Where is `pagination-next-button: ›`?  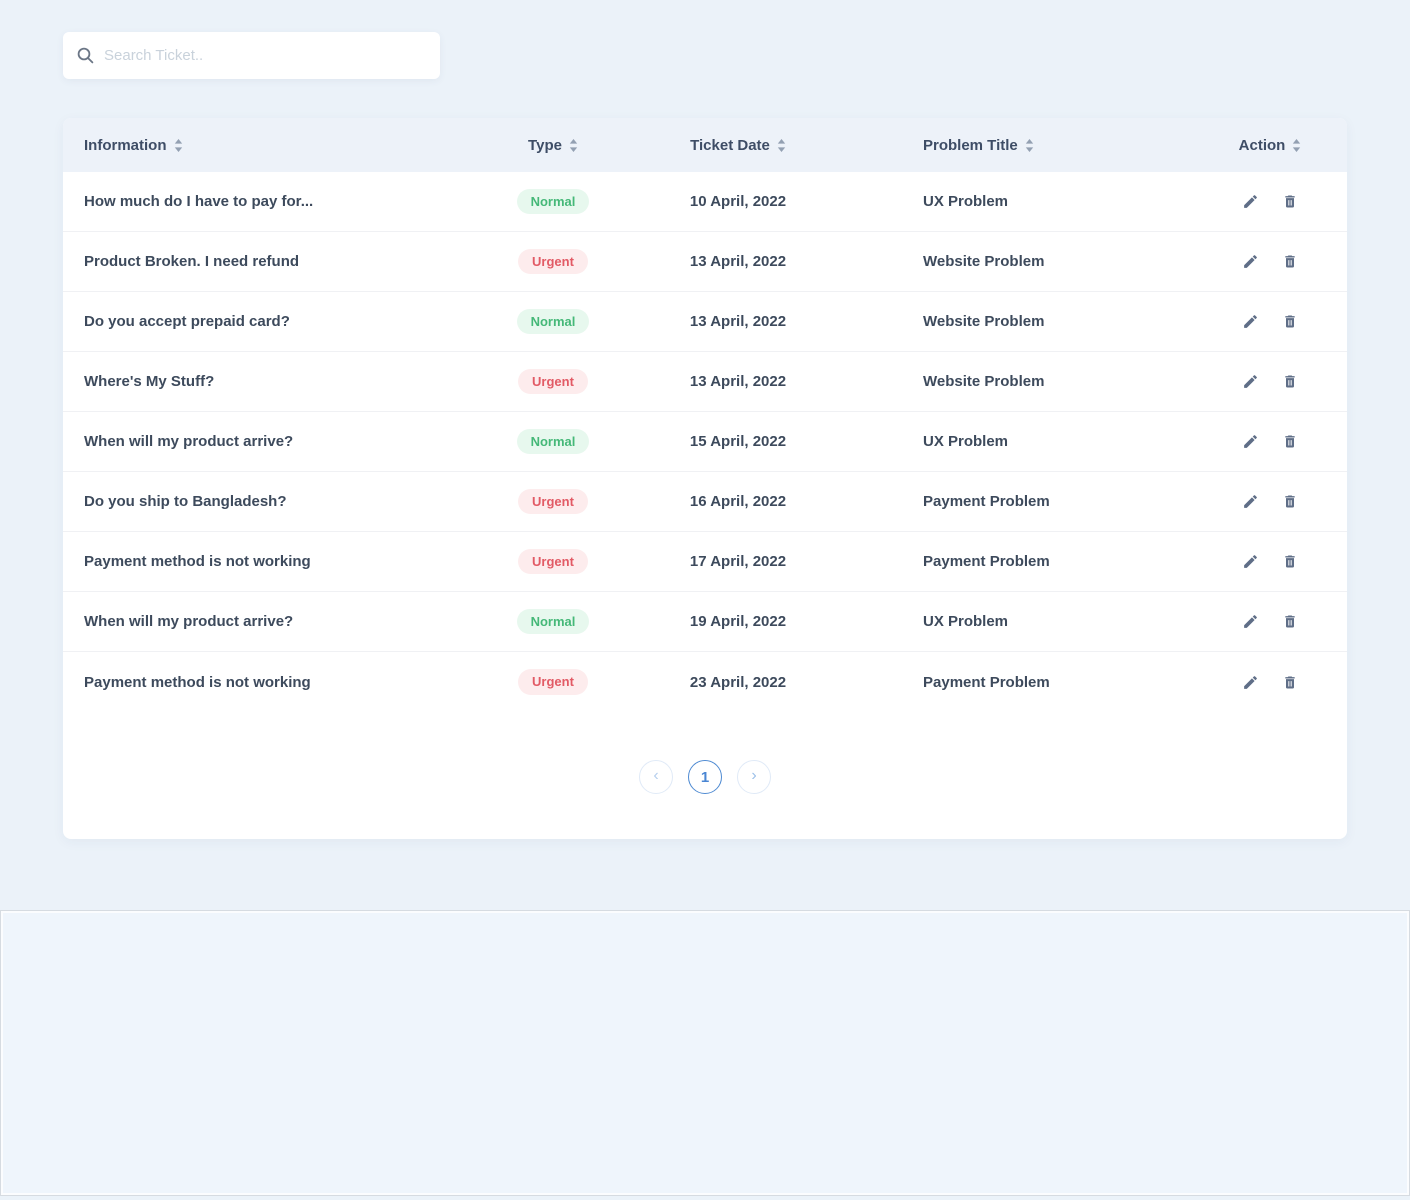 pagination-next-button: › is located at coordinates (754, 777).